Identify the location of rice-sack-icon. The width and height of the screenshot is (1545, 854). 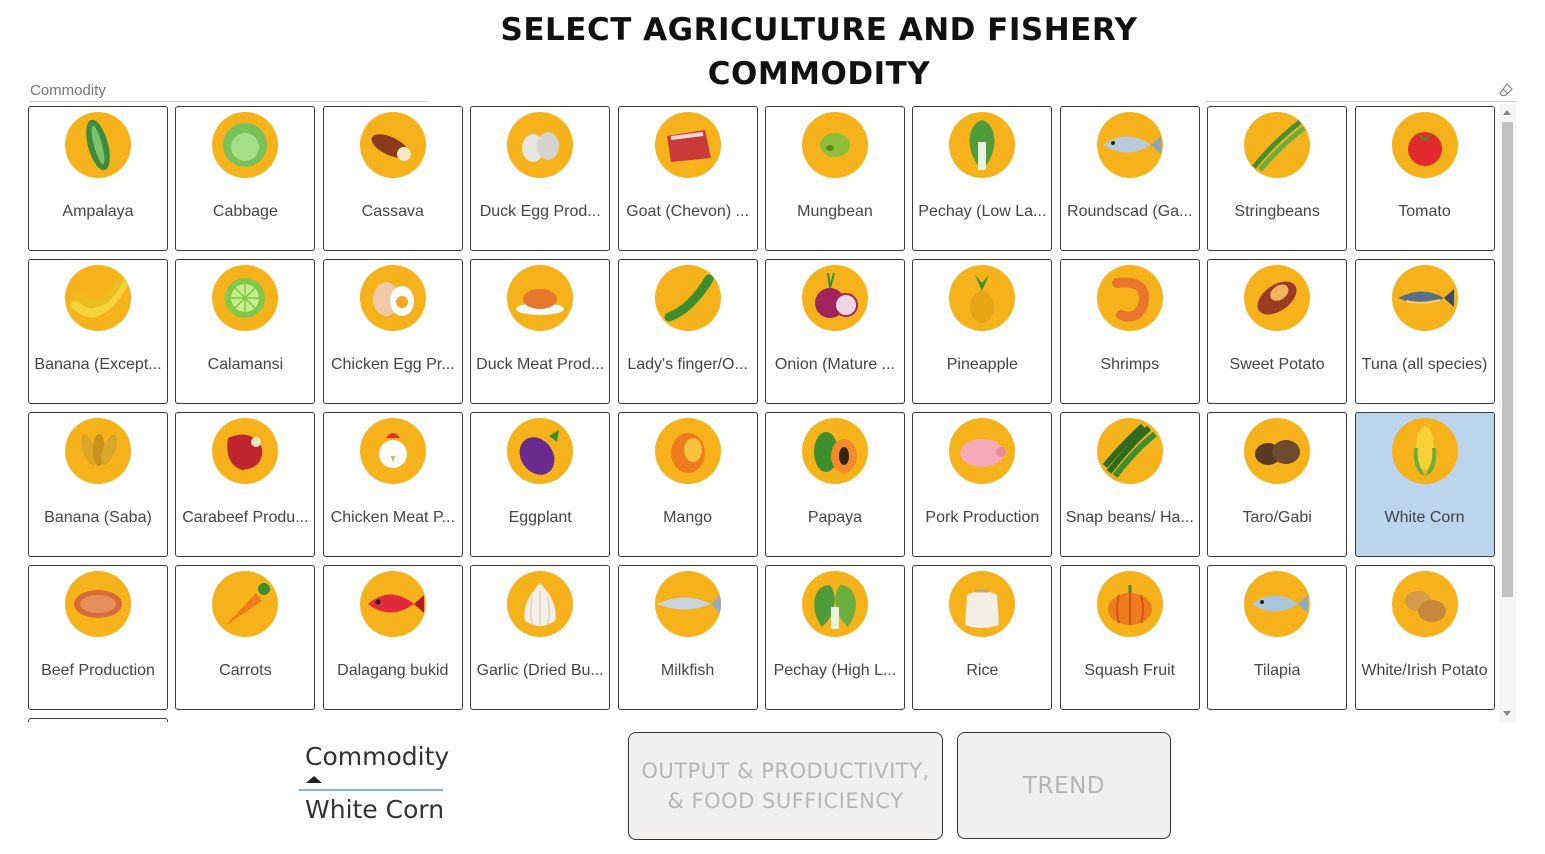
(982, 604).